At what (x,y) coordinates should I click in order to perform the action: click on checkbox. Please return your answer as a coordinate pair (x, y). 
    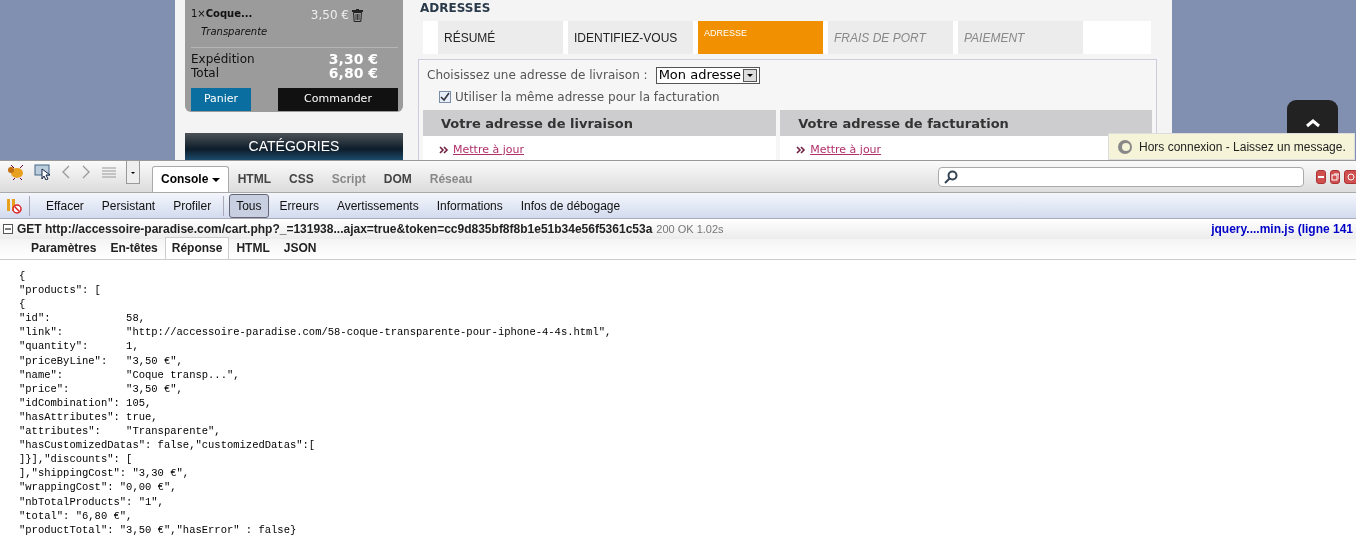
    Looking at the image, I should click on (445, 97).